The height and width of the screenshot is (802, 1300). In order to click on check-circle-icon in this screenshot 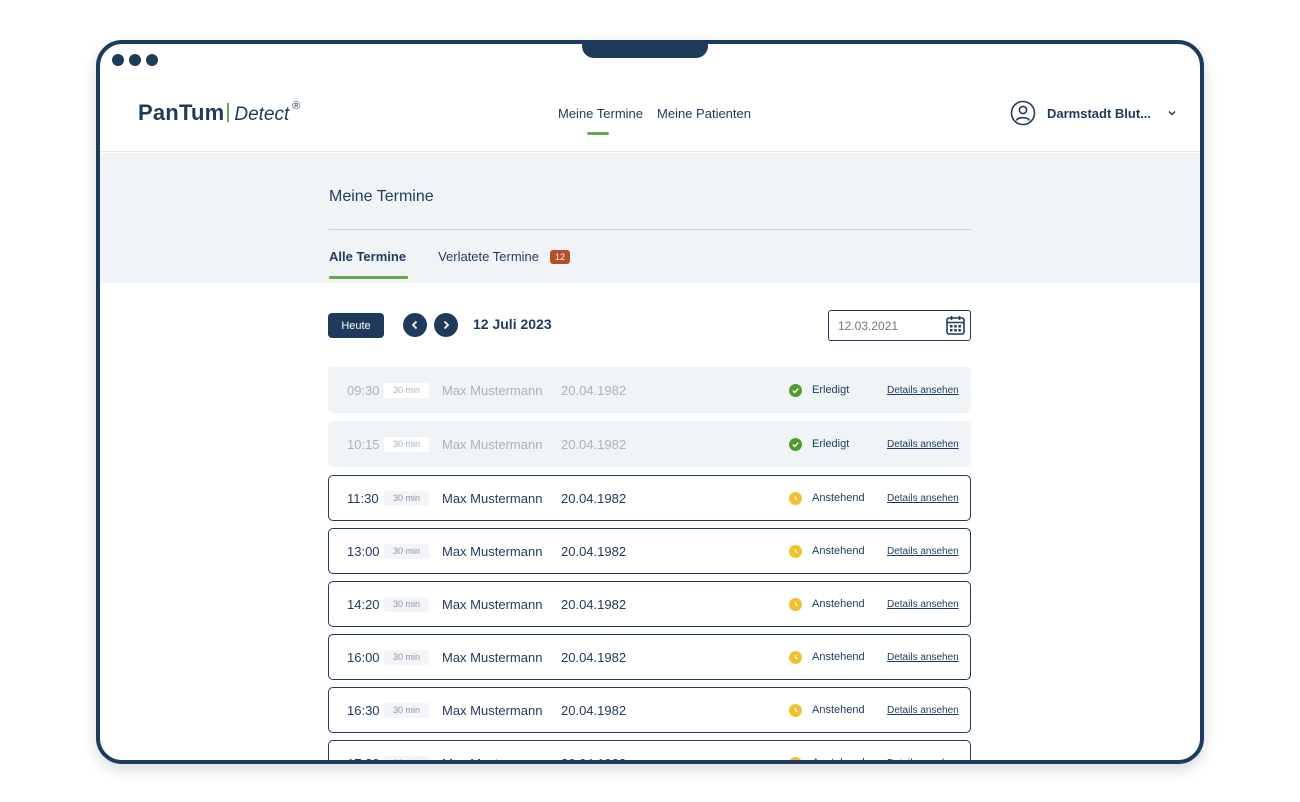, I will do `click(795, 444)`.